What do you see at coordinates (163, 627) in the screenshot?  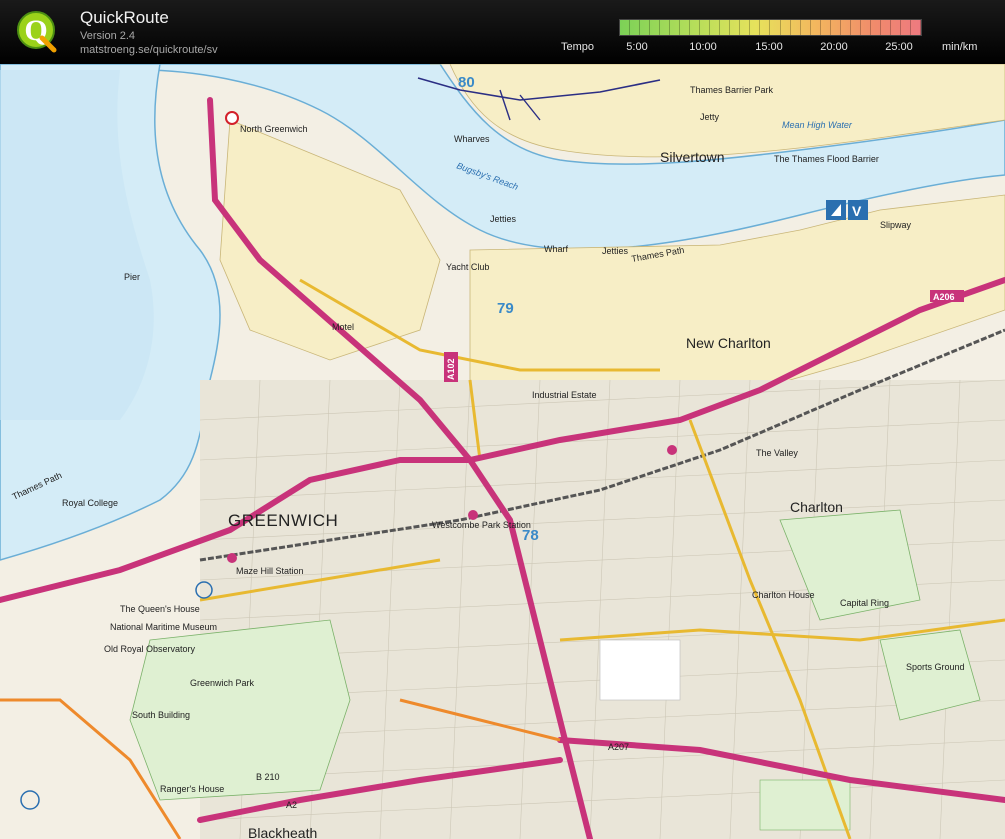 I see `label-national-maritime-museum: National Maritime Museum` at bounding box center [163, 627].